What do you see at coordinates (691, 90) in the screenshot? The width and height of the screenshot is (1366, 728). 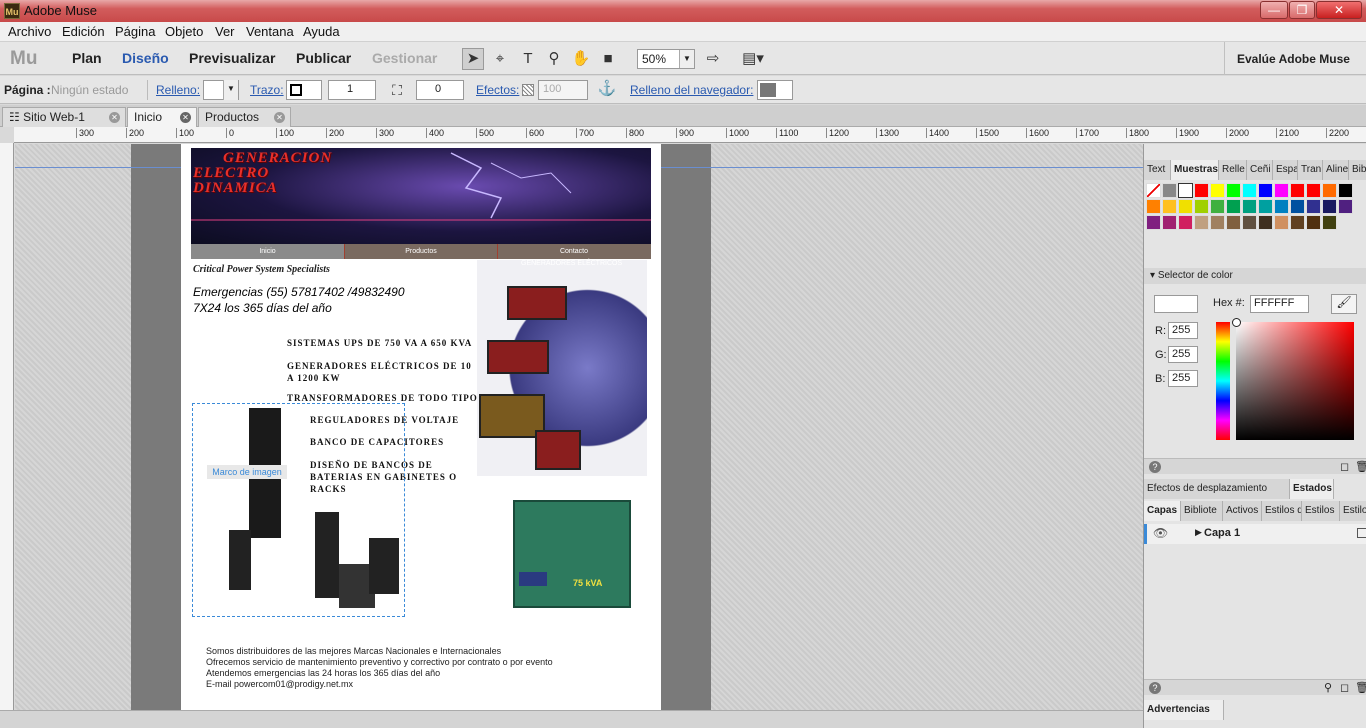 I see `browser-fill-label: Relleno del navegador:` at bounding box center [691, 90].